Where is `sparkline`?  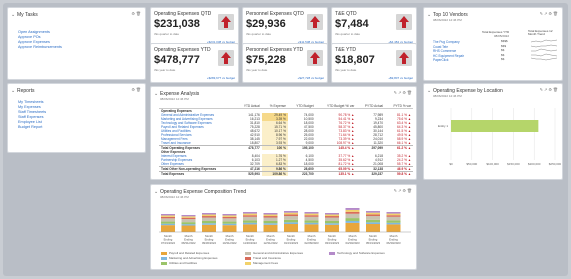 sparkline is located at coordinates (544, 41).